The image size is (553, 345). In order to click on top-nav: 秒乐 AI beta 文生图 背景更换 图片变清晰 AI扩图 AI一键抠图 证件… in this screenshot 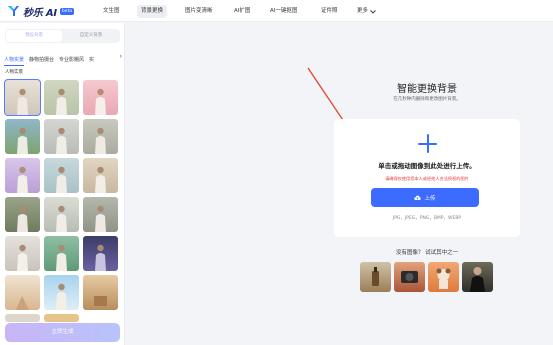, I will do `click(276, 11)`.